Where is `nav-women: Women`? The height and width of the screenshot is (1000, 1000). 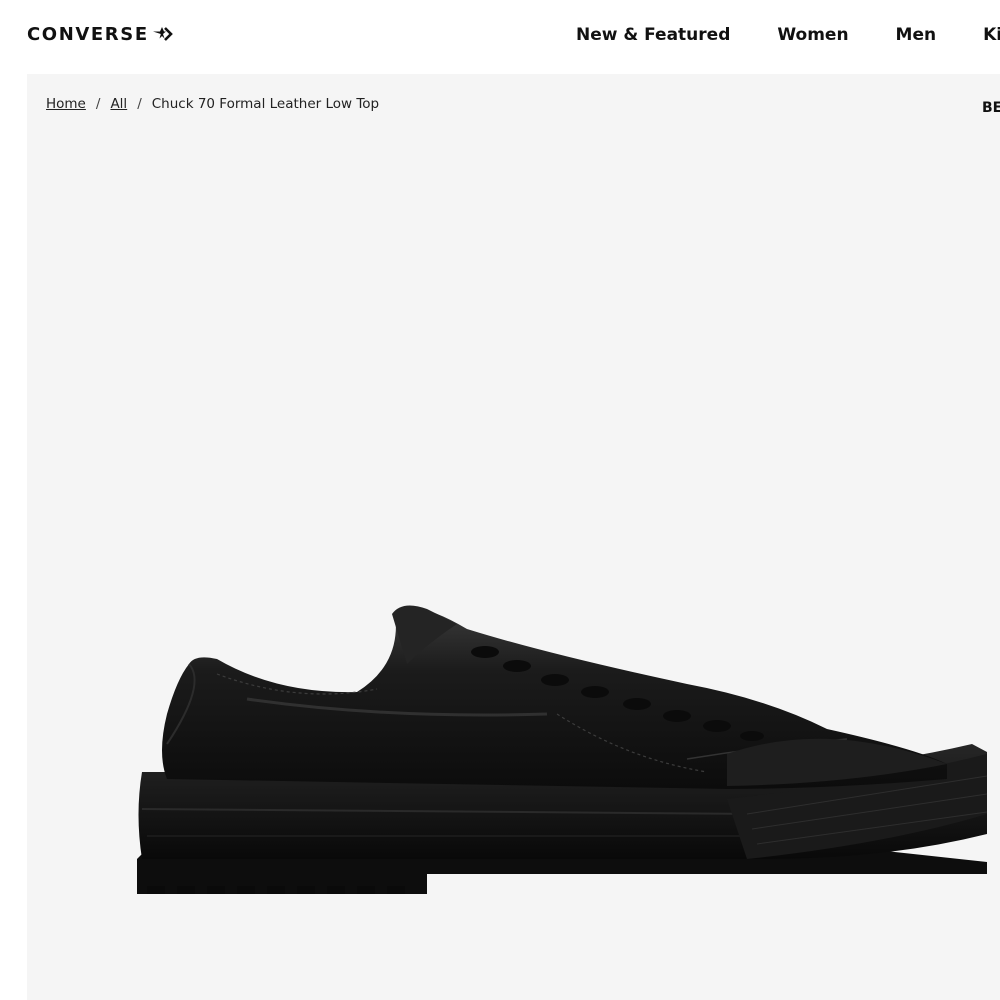
nav-women: Women is located at coordinates (812, 35).